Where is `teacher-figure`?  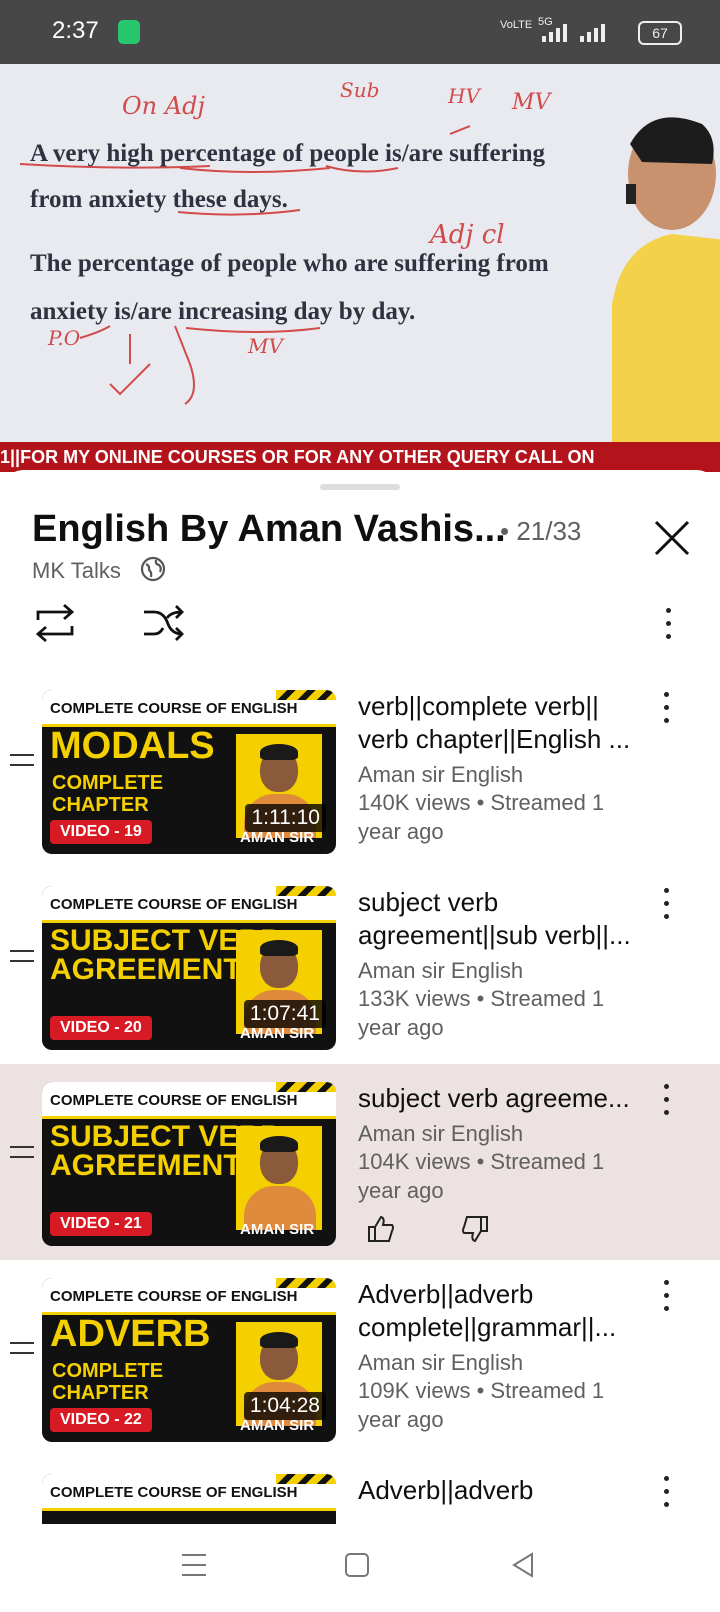 teacher-figure is located at coordinates (666, 294).